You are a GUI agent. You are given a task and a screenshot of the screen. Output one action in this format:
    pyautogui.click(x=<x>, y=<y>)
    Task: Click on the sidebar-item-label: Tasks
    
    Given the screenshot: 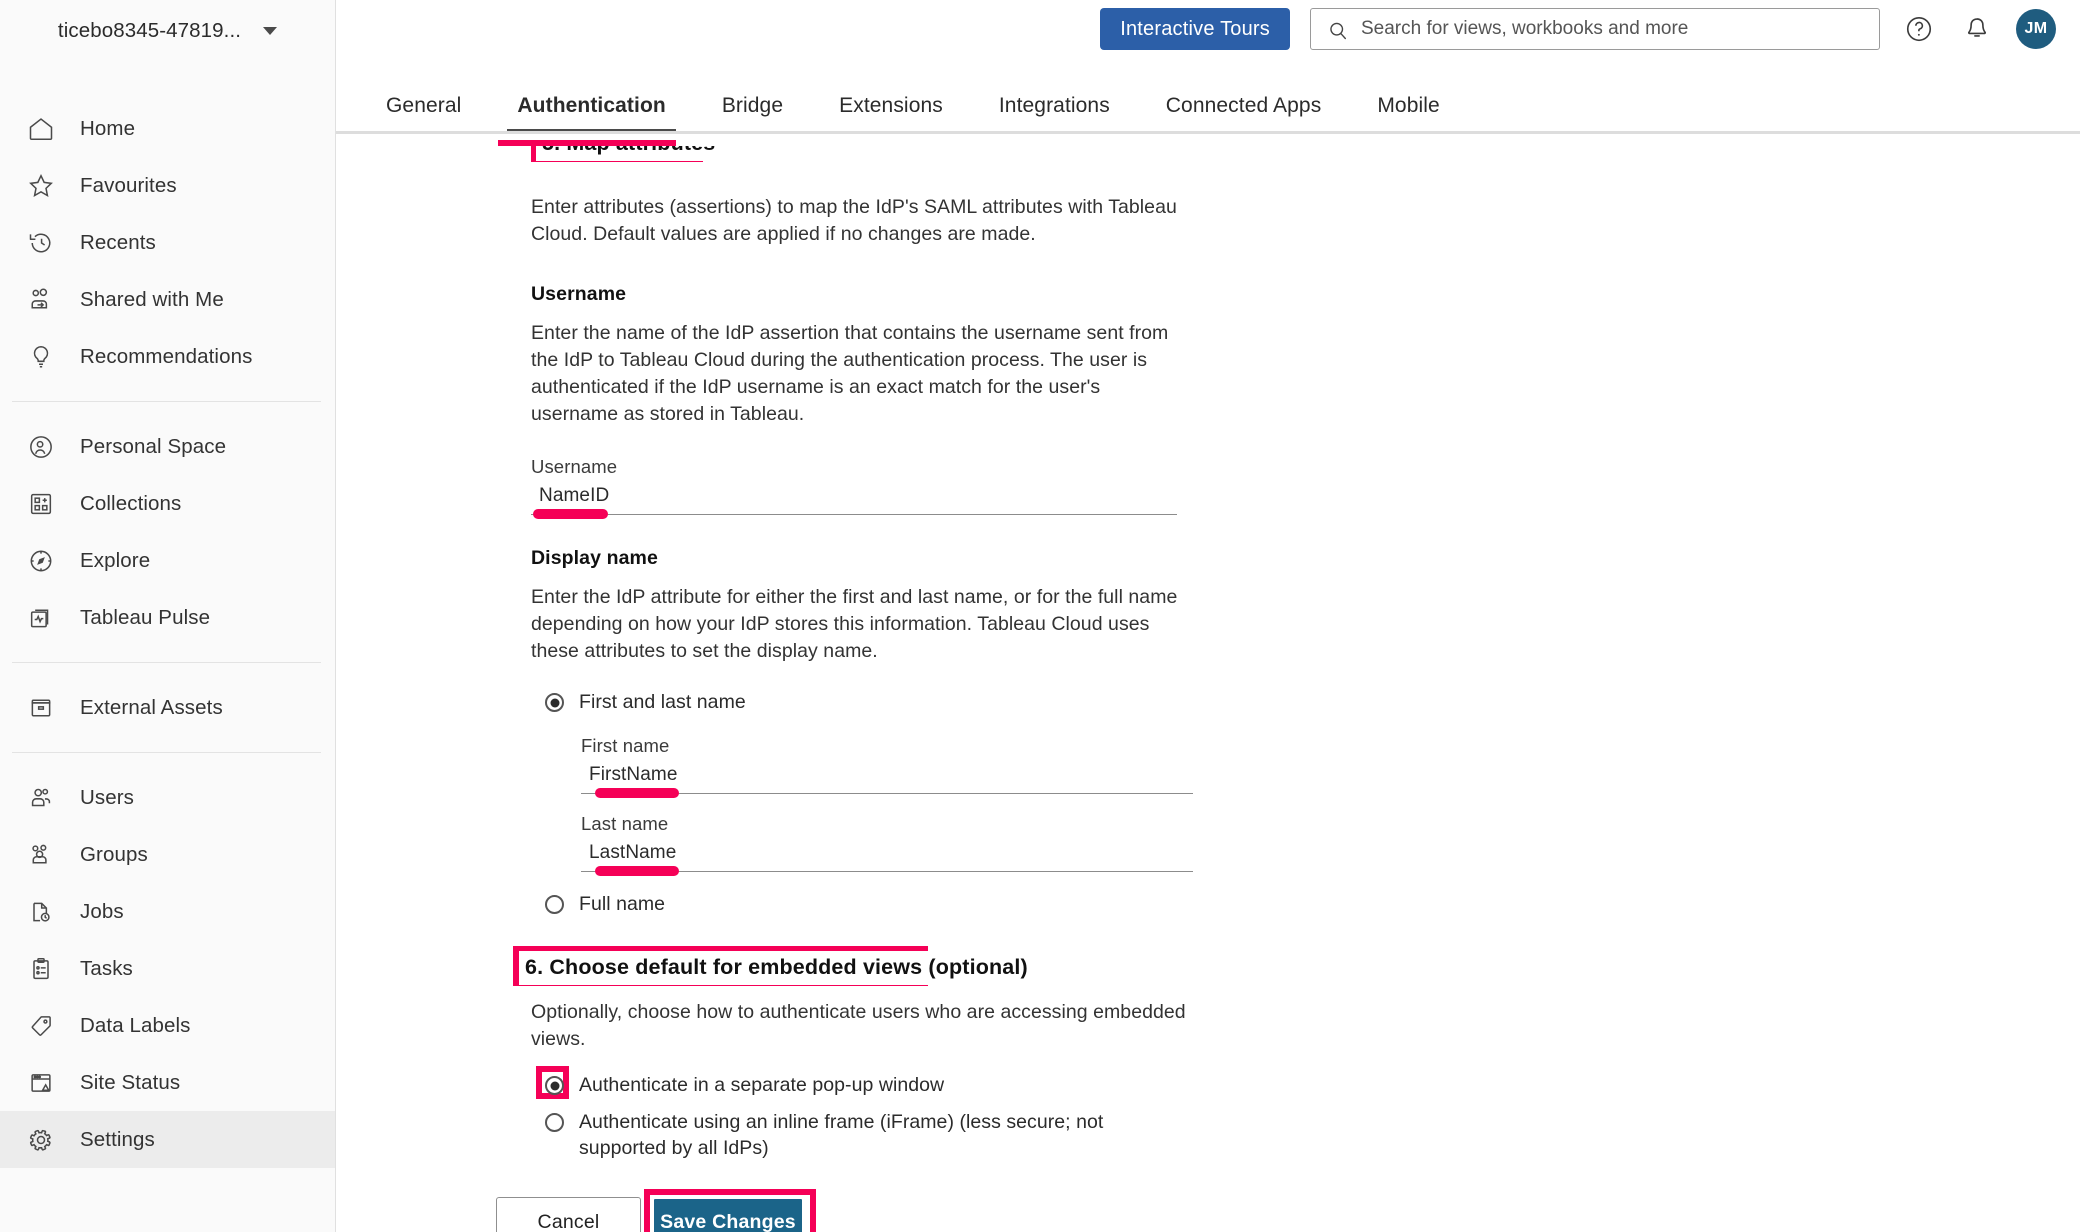 What is the action you would take?
    pyautogui.click(x=106, y=968)
    